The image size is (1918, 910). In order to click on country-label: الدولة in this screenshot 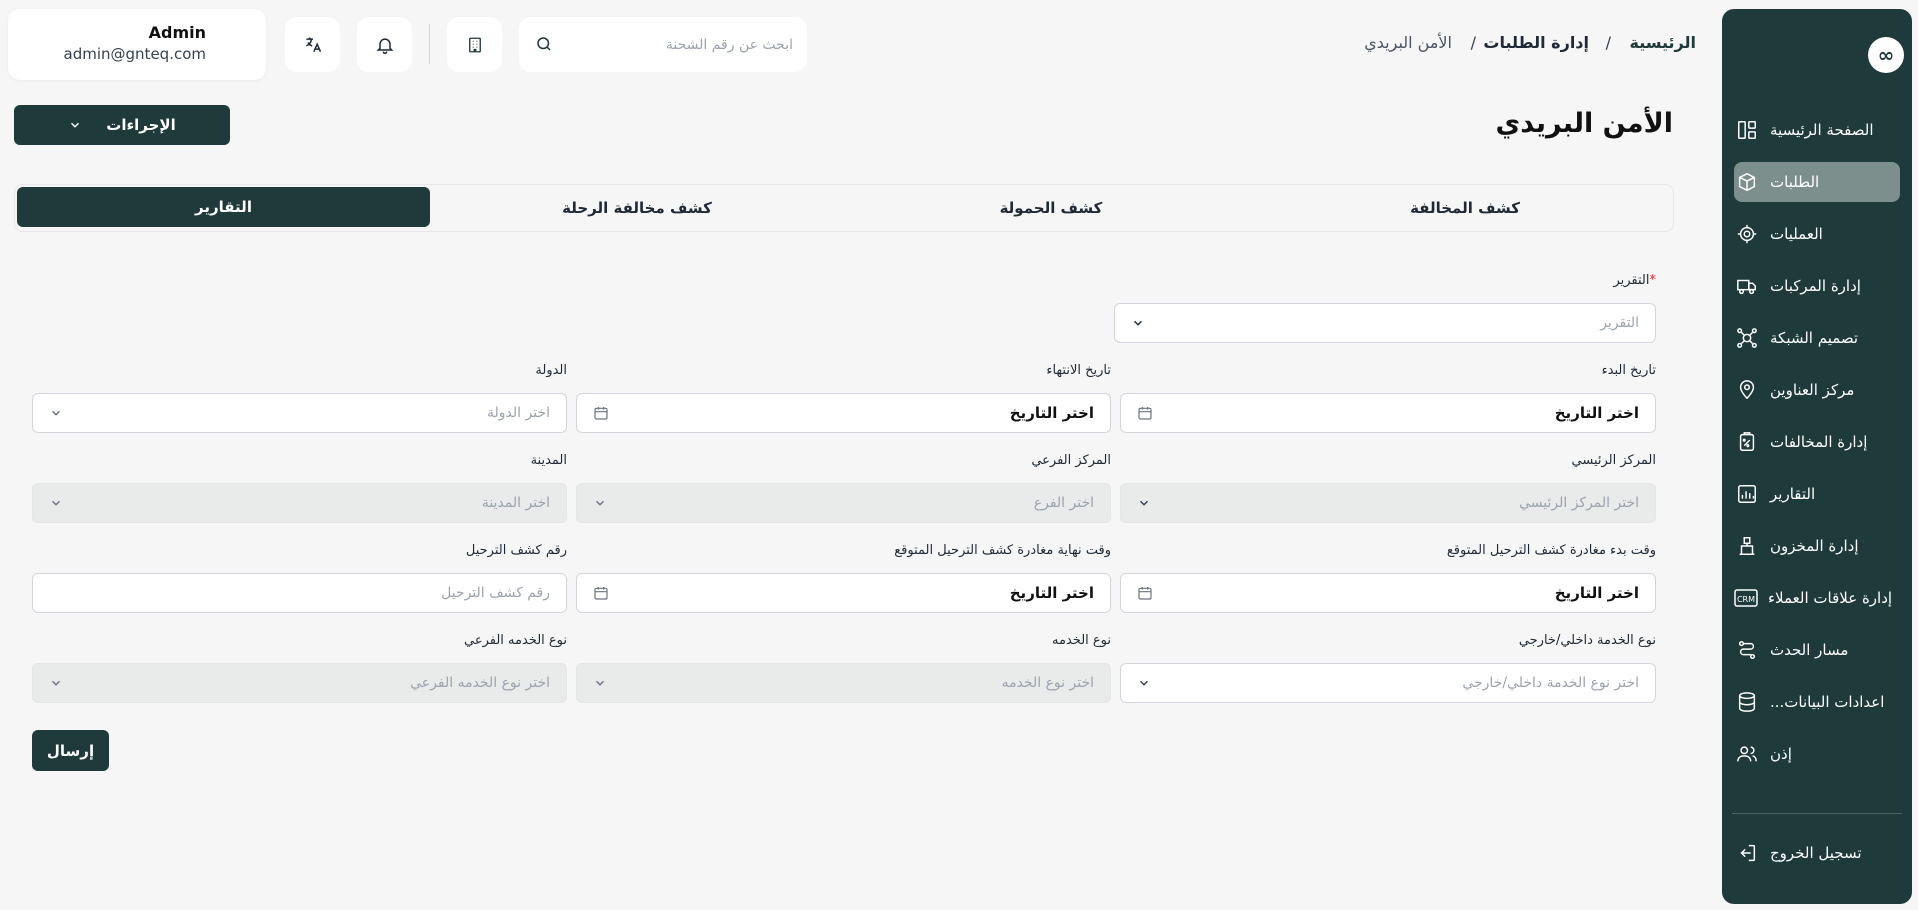, I will do `click(551, 370)`.